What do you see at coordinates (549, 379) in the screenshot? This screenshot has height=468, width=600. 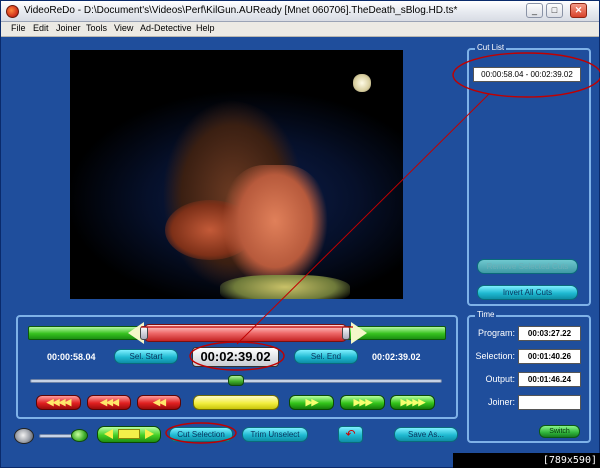 I see `output-time-field: 00:01:46.24` at bounding box center [549, 379].